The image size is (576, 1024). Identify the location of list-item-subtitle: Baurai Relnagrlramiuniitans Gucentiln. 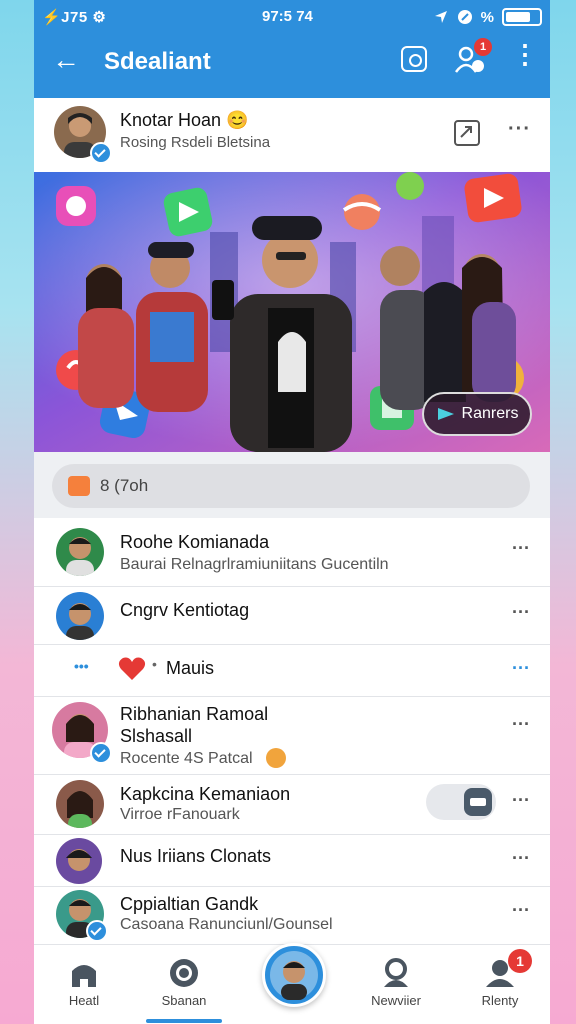
(254, 564).